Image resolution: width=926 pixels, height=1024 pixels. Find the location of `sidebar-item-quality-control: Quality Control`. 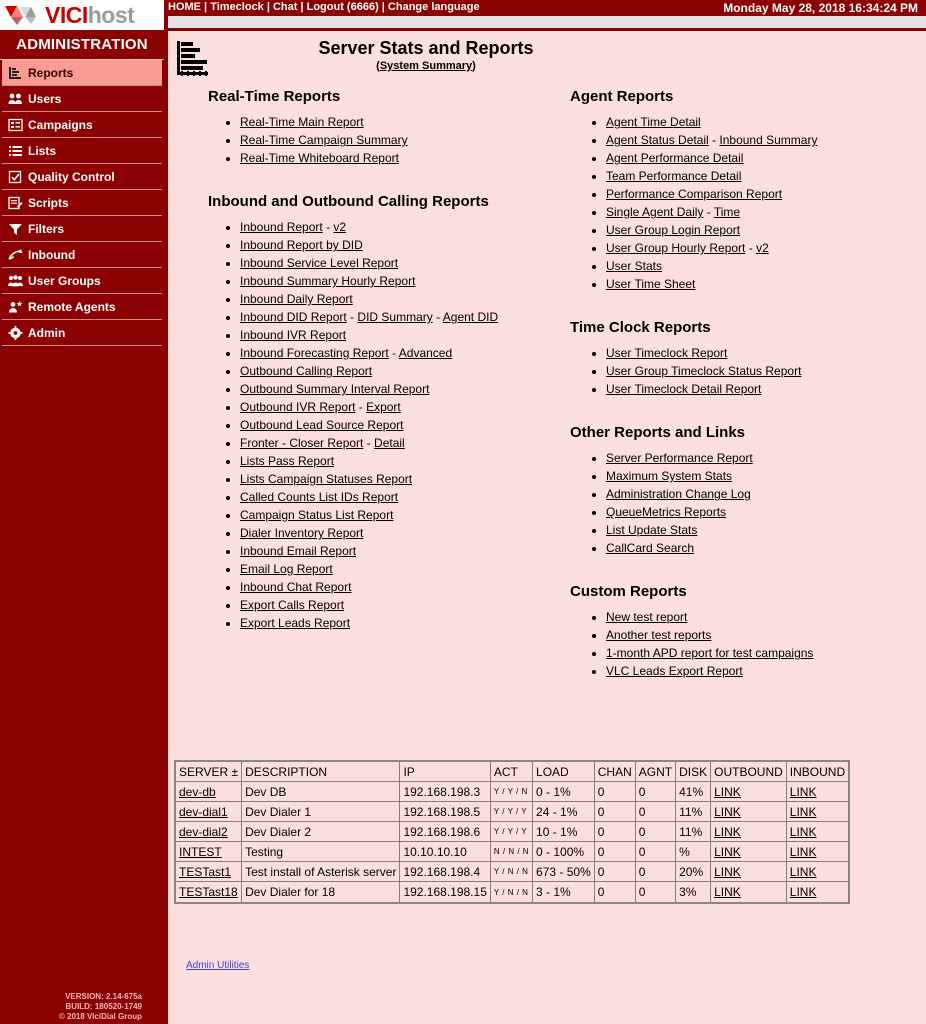

sidebar-item-quality-control: Quality Control is located at coordinates (82, 177).